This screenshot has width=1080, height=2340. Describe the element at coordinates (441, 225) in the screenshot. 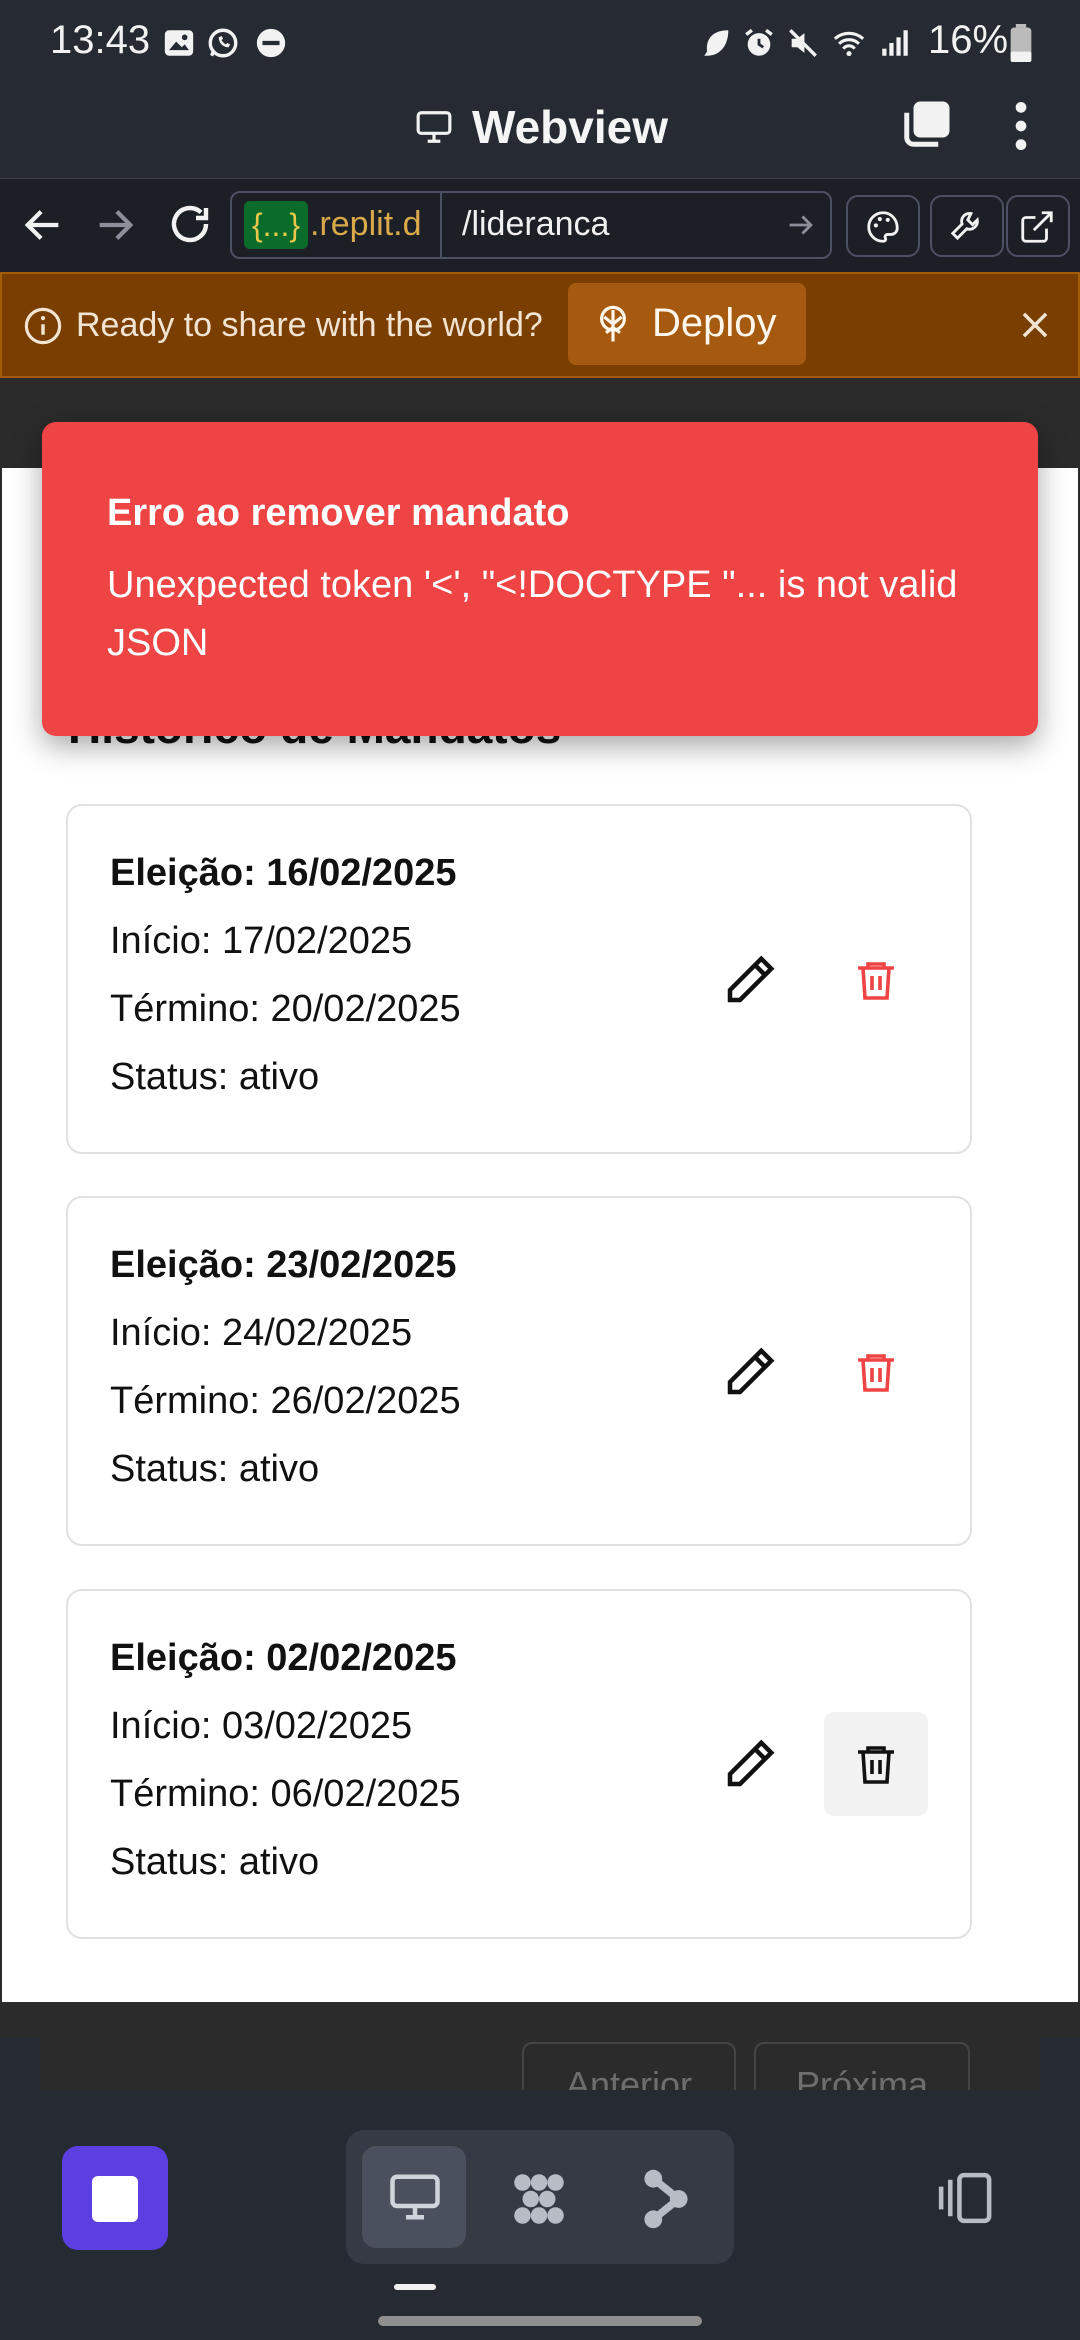

I see `url-divider` at that location.